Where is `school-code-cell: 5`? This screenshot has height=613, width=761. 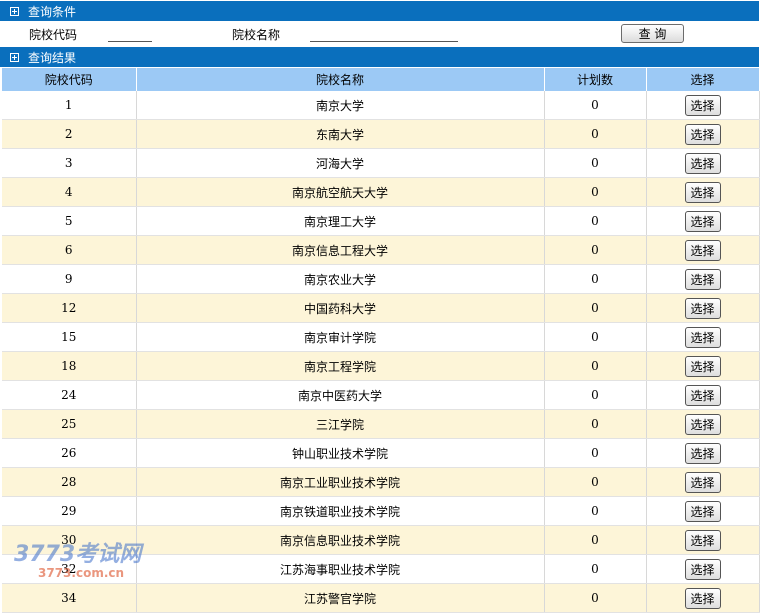
school-code-cell: 5 is located at coordinates (69, 221).